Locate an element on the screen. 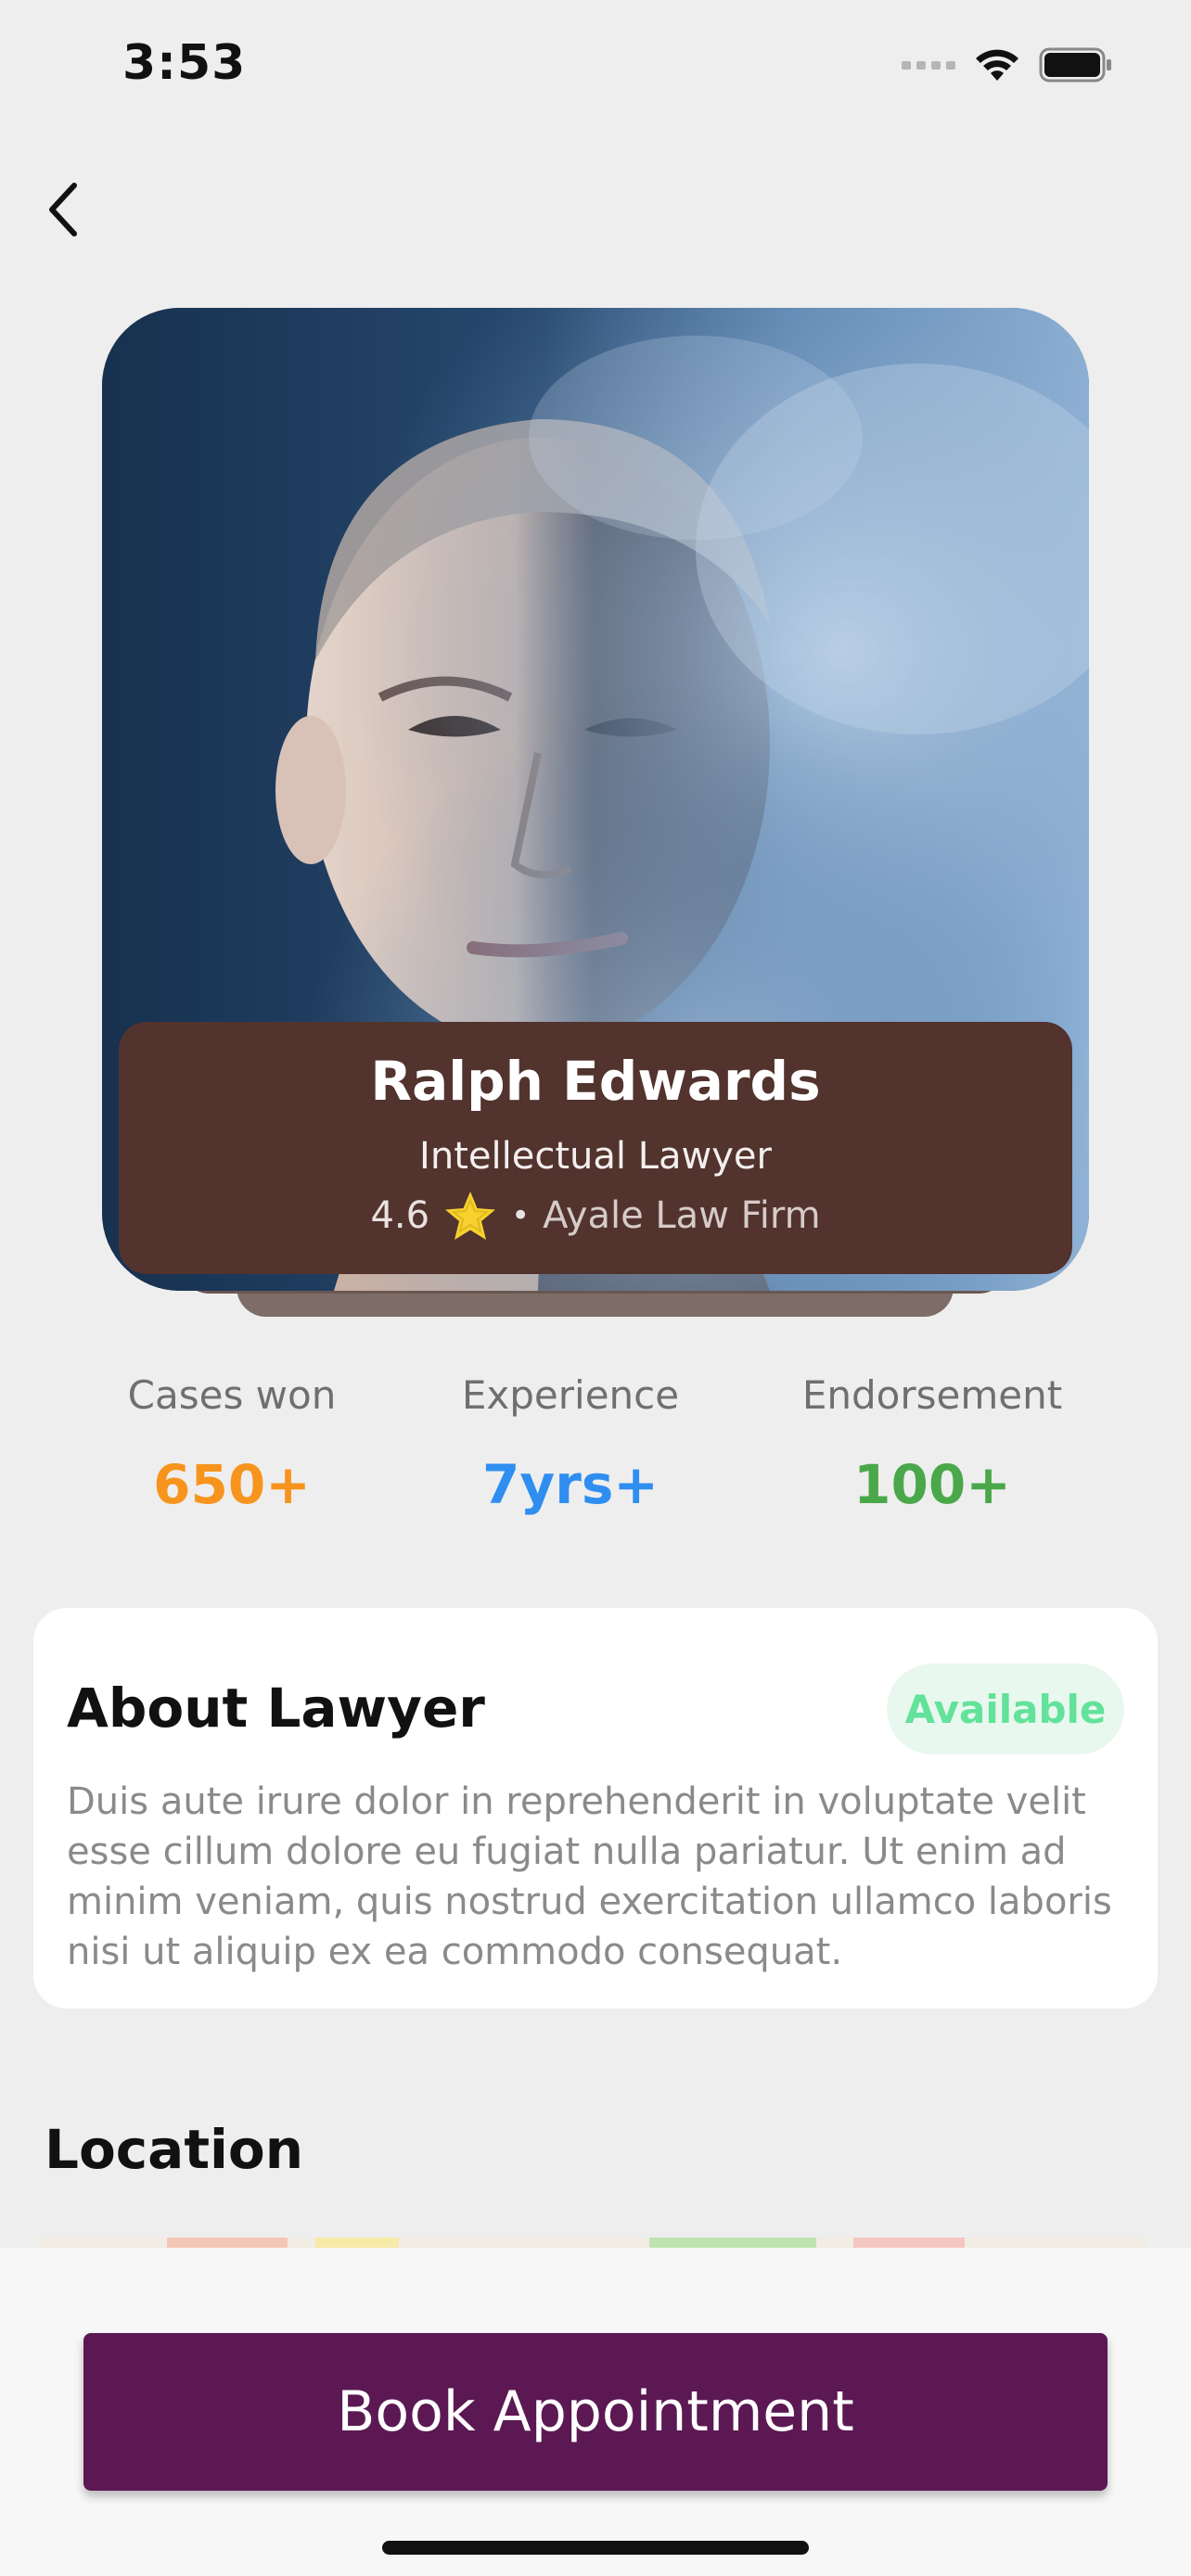 This screenshot has width=1191, height=2576. stat-value: 100+ is located at coordinates (932, 1485).